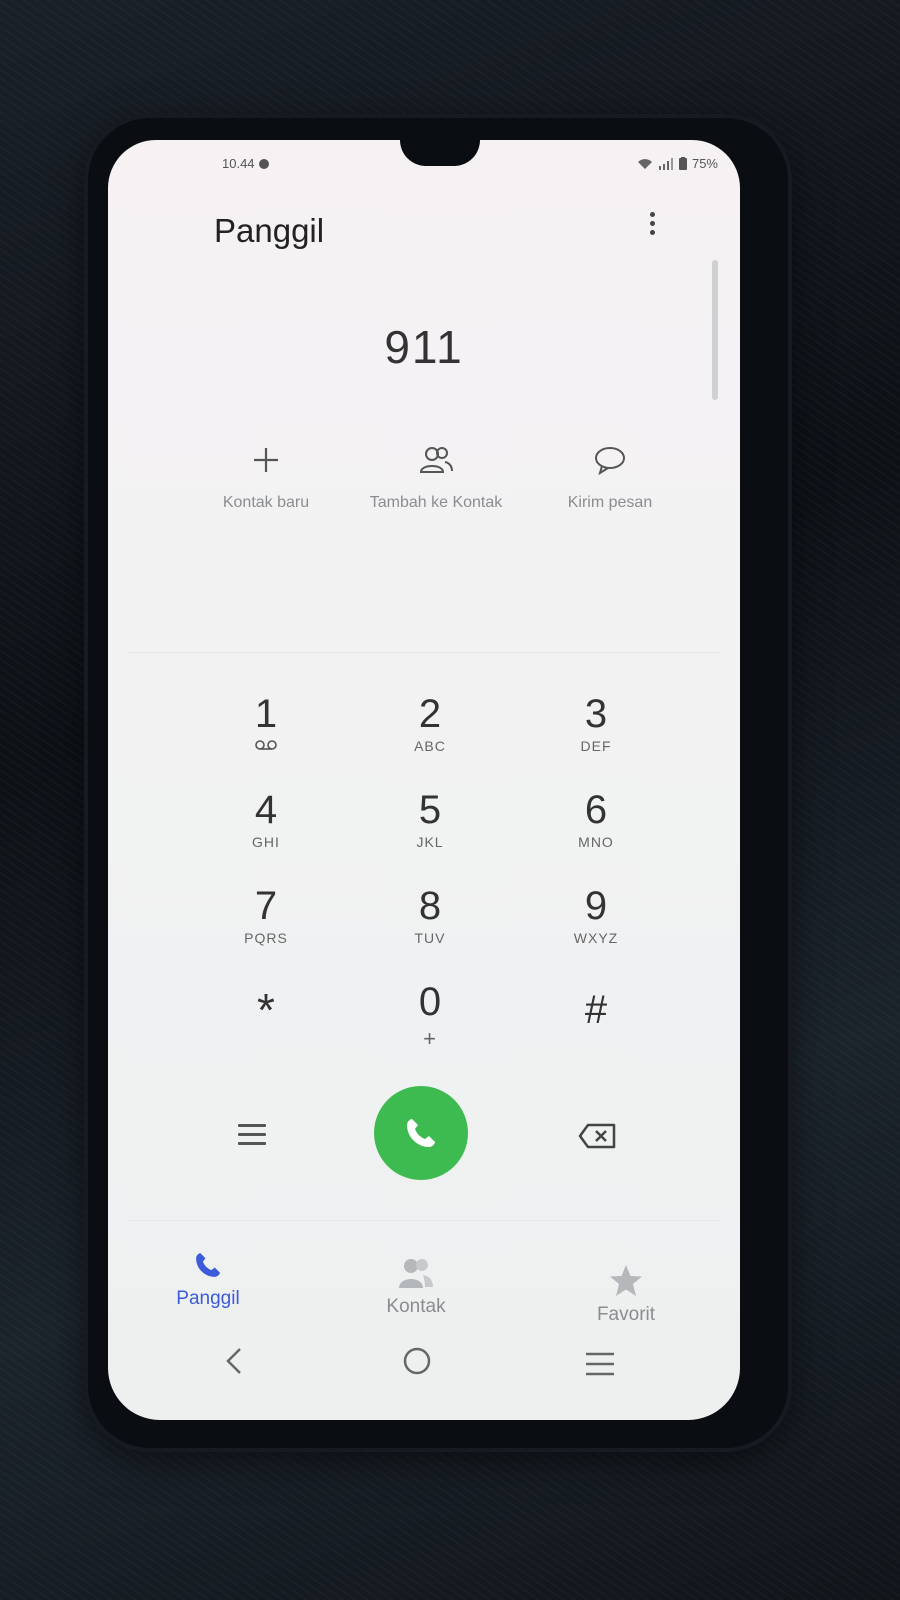  Describe the element at coordinates (424, 652) in the screenshot. I see `divider` at that location.